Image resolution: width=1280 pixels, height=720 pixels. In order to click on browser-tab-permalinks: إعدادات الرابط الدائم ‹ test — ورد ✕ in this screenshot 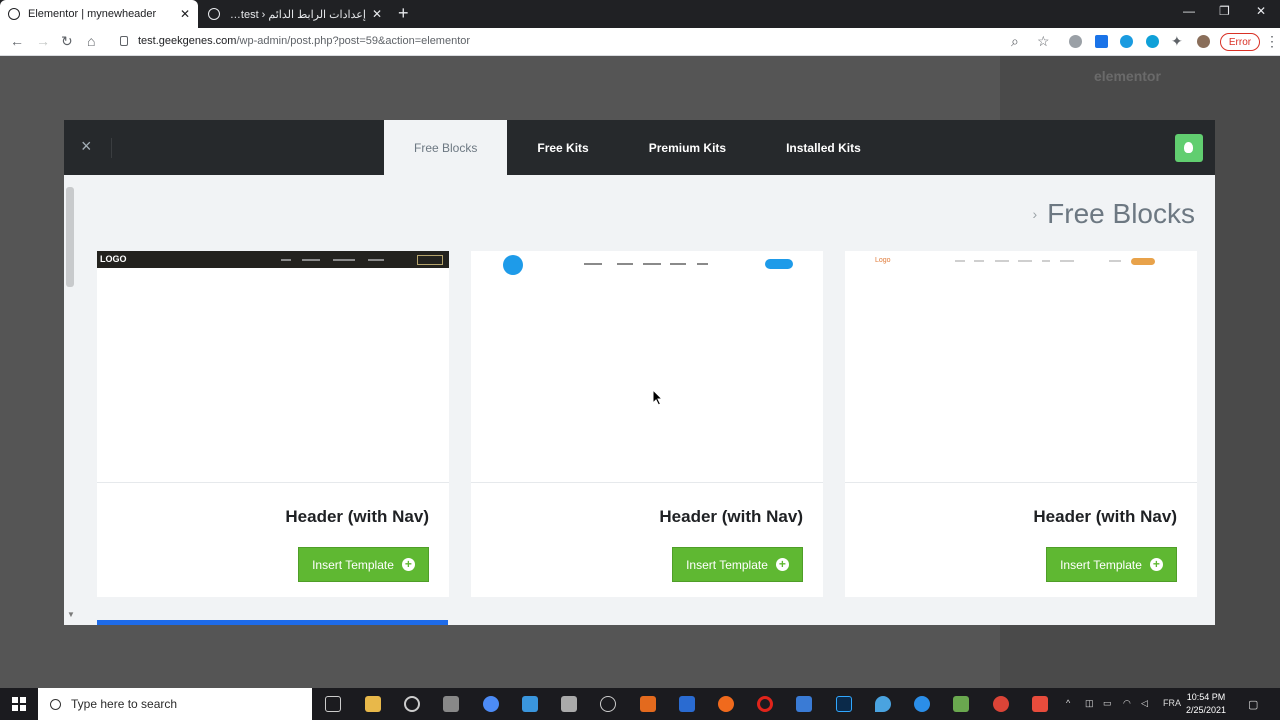, I will do `click(295, 14)`.